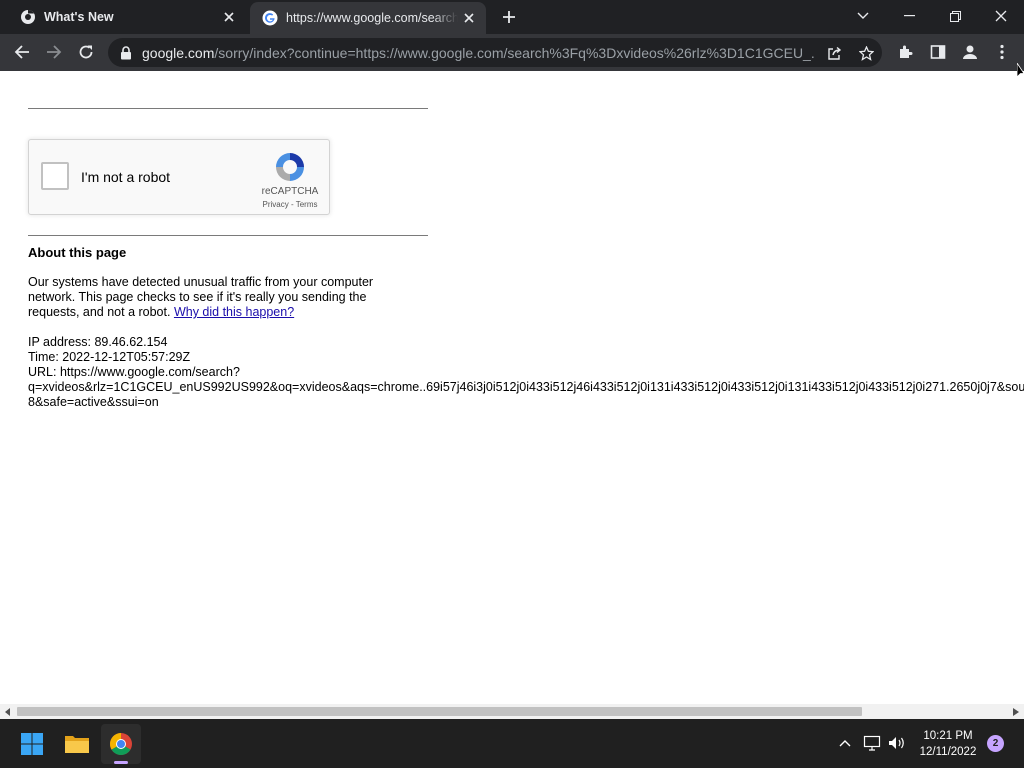 The width and height of the screenshot is (1024, 768). I want to click on file-explorer-icon, so click(77, 744).